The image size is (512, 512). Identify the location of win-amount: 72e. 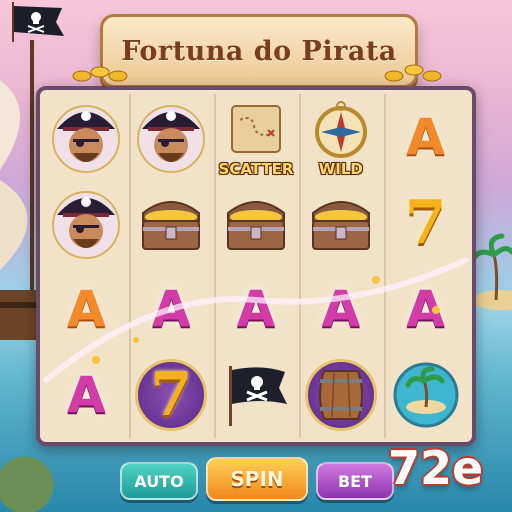
(436, 468).